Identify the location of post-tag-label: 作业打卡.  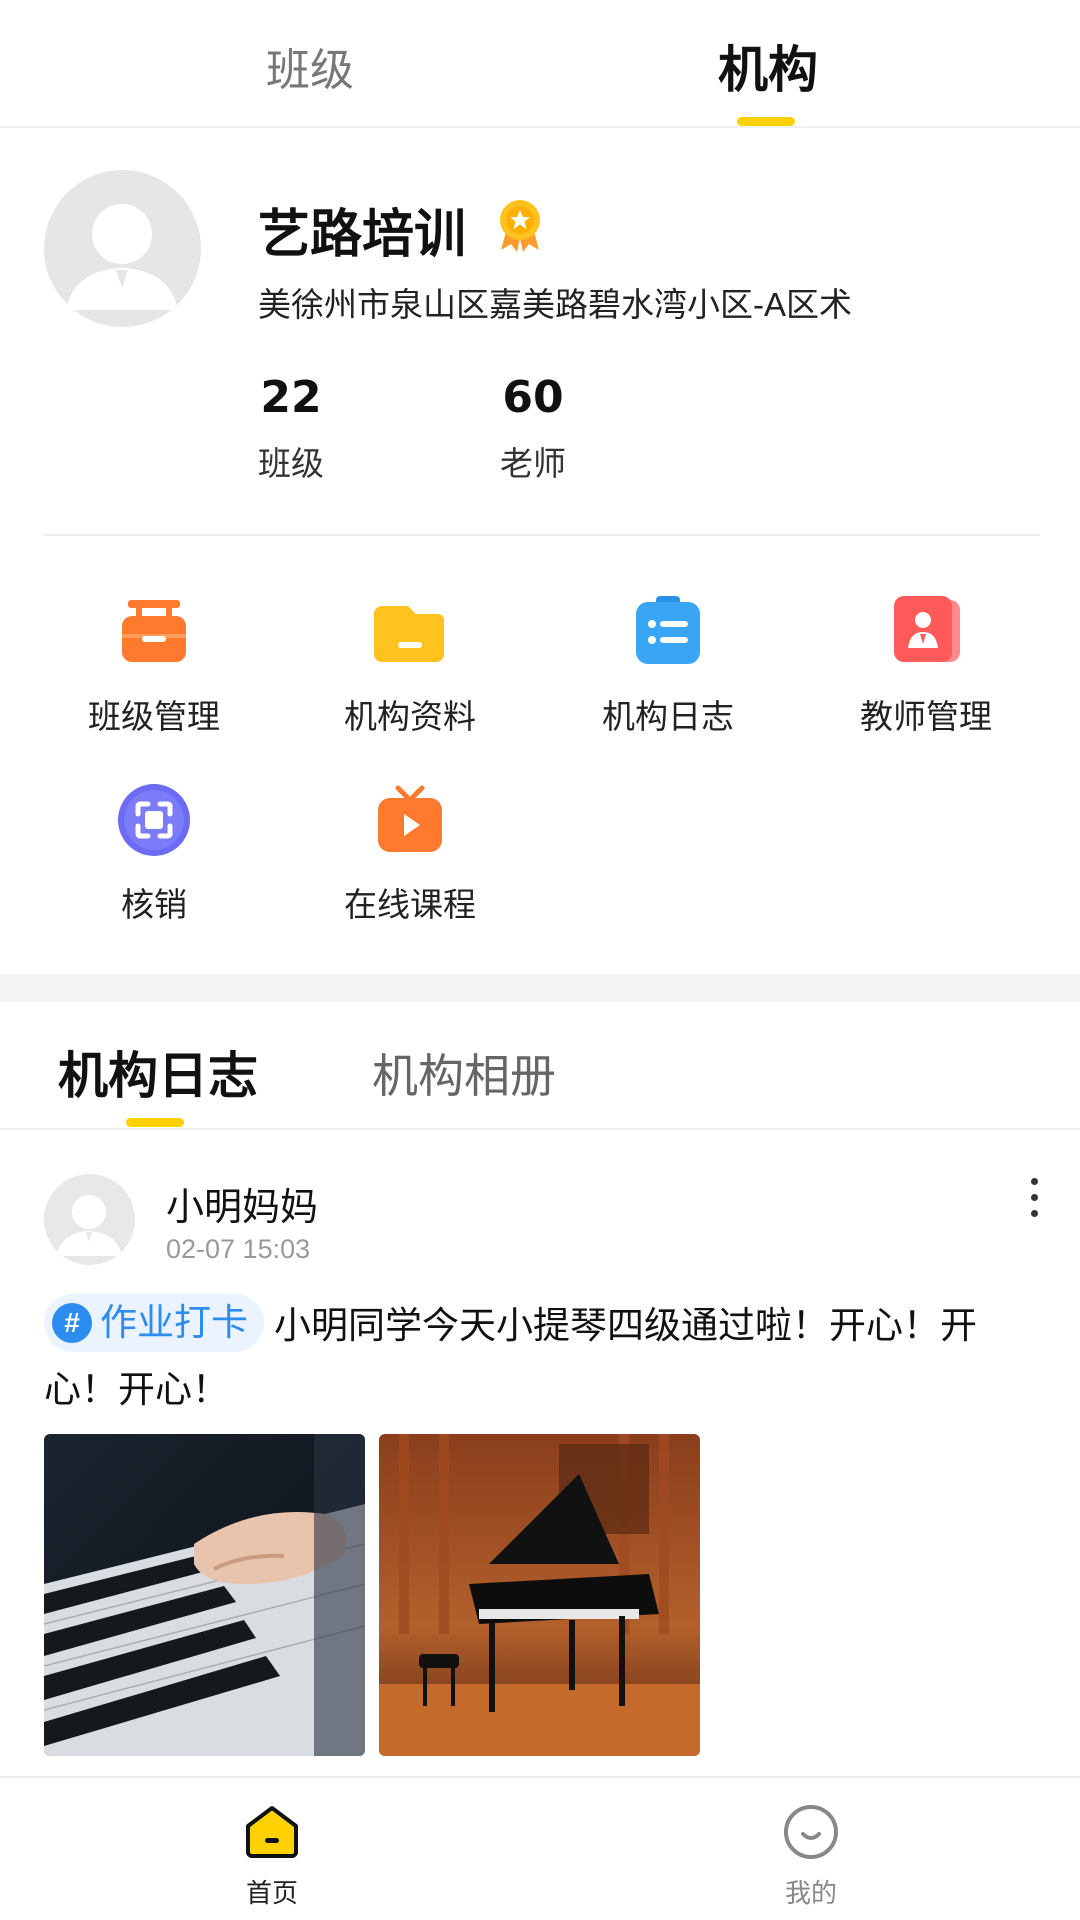
(174, 1322).